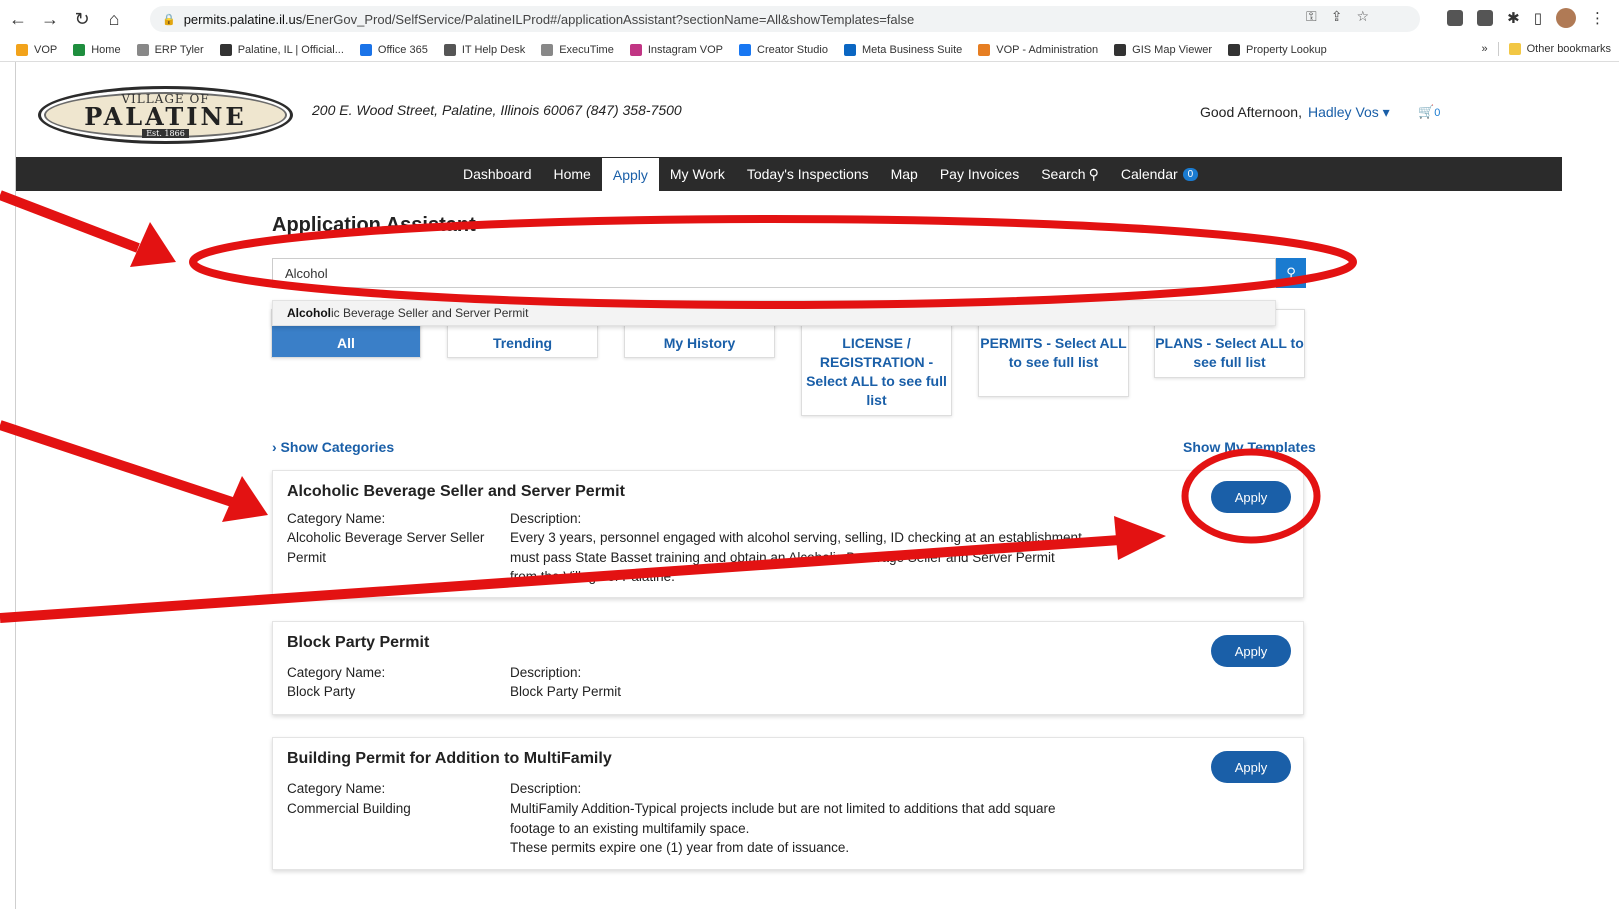  What do you see at coordinates (1566, 18) in the screenshot?
I see `profile-avatar` at bounding box center [1566, 18].